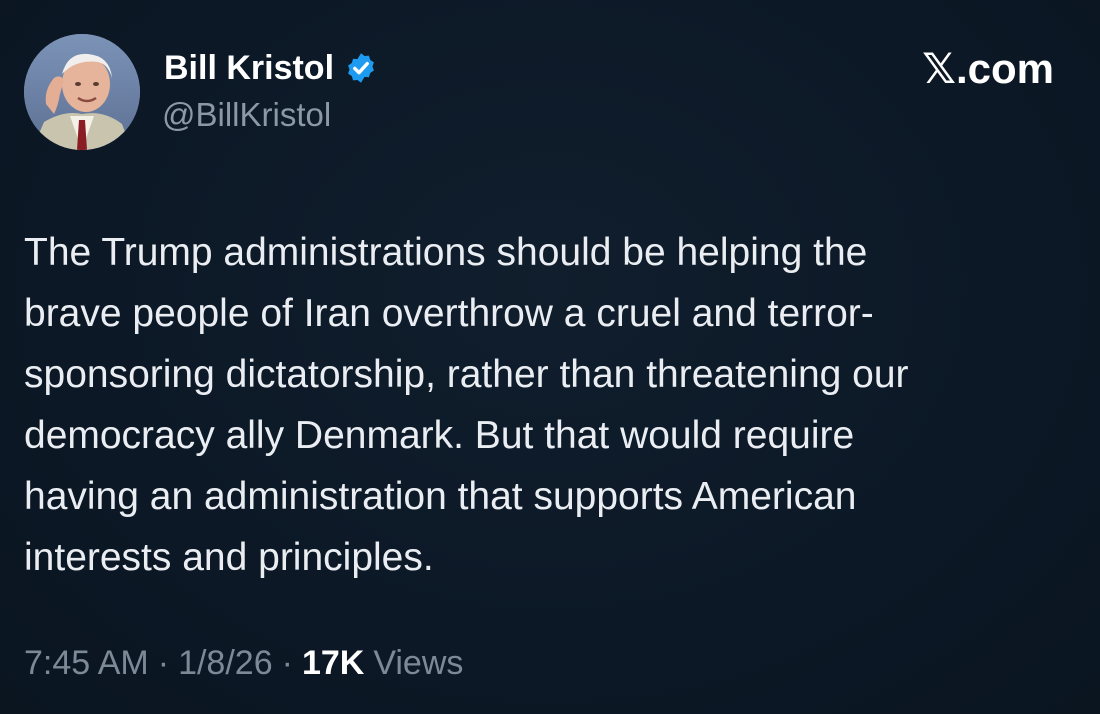 This screenshot has height=714, width=1100. Describe the element at coordinates (249, 68) in the screenshot. I see `author-display-name: Bill Kristol` at that location.